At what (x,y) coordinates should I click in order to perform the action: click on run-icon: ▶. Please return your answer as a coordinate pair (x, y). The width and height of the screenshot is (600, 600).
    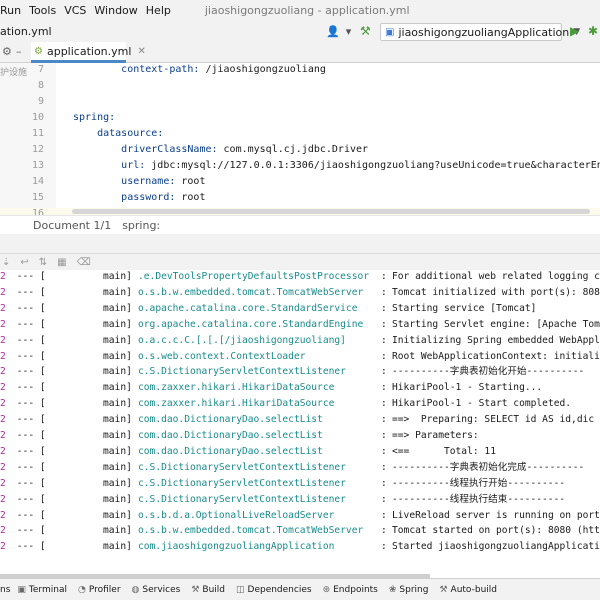
    Looking at the image, I should click on (574, 31).